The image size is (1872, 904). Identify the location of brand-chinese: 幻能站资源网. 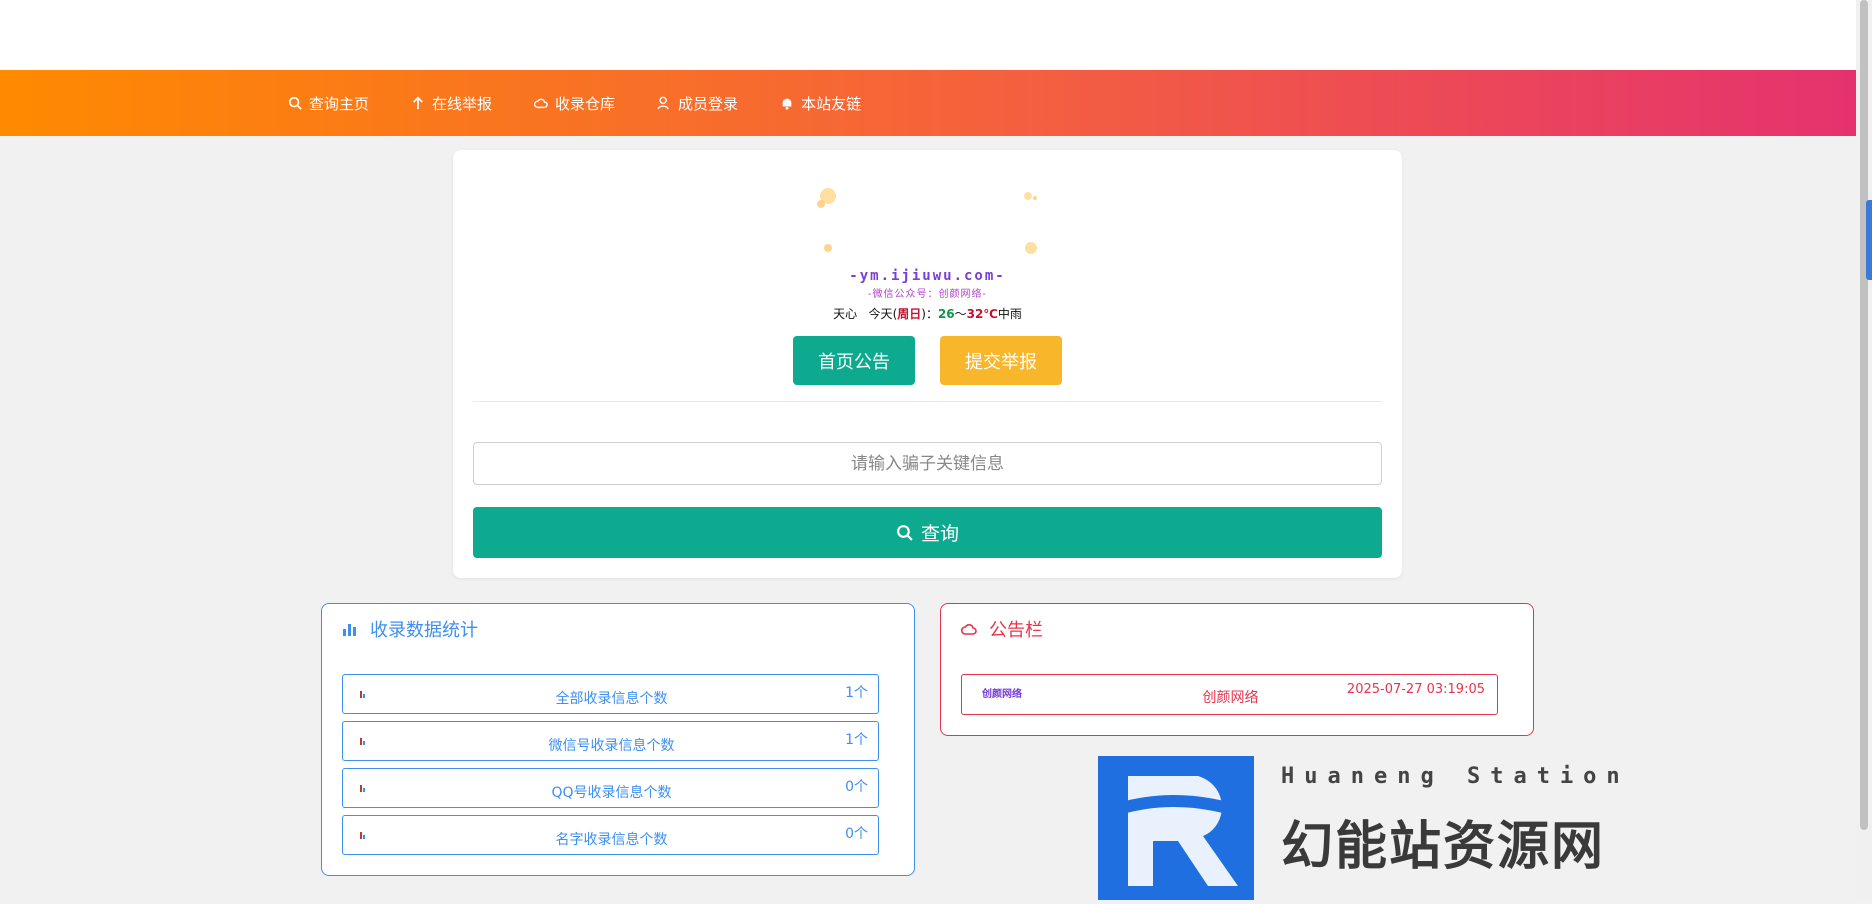
(1443, 847).